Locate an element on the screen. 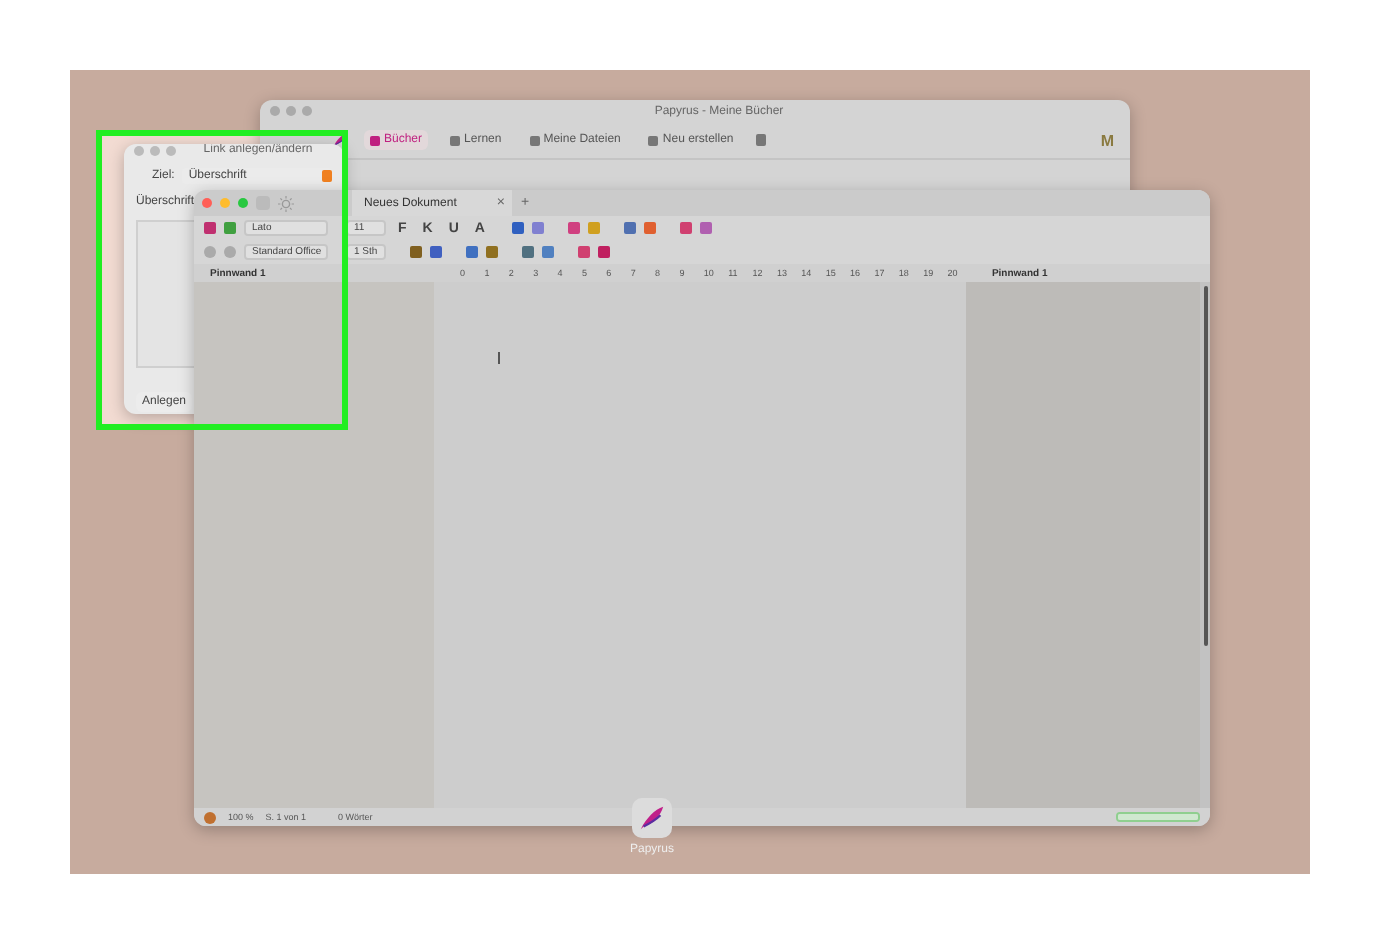  scrollbar-thumb is located at coordinates (1205, 466).